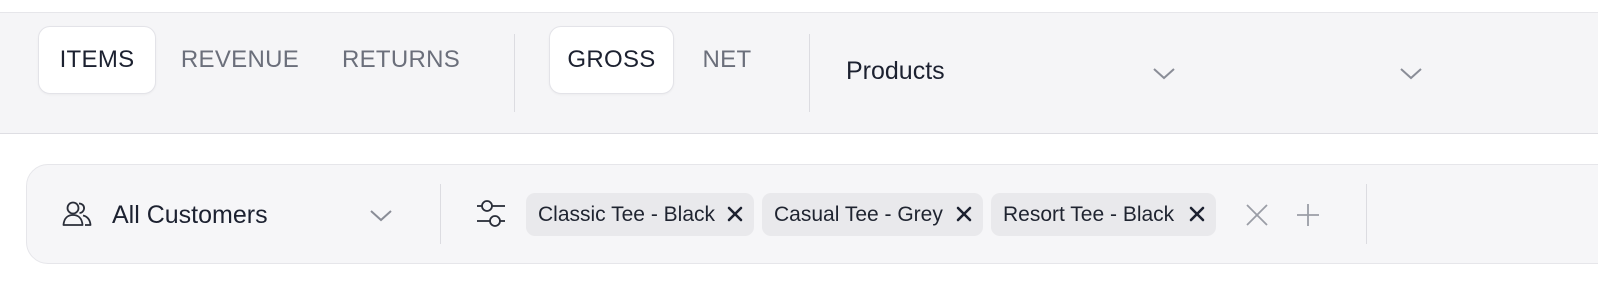  Describe the element at coordinates (627, 214) in the screenshot. I see `chip-label: Classic Tee - Black` at that location.